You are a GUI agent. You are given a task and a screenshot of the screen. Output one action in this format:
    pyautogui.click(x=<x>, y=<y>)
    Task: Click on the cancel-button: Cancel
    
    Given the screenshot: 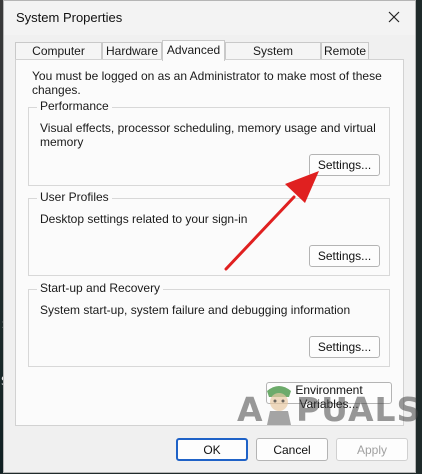 What is the action you would take?
    pyautogui.click(x=292, y=449)
    